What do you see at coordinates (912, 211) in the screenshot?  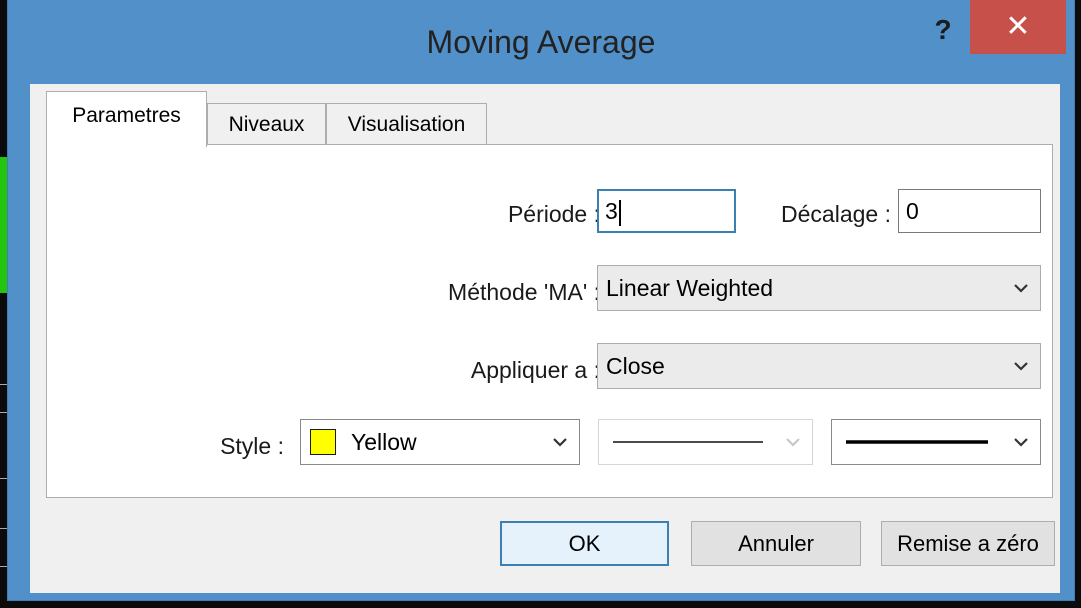 I see `shift-value: 0` at bounding box center [912, 211].